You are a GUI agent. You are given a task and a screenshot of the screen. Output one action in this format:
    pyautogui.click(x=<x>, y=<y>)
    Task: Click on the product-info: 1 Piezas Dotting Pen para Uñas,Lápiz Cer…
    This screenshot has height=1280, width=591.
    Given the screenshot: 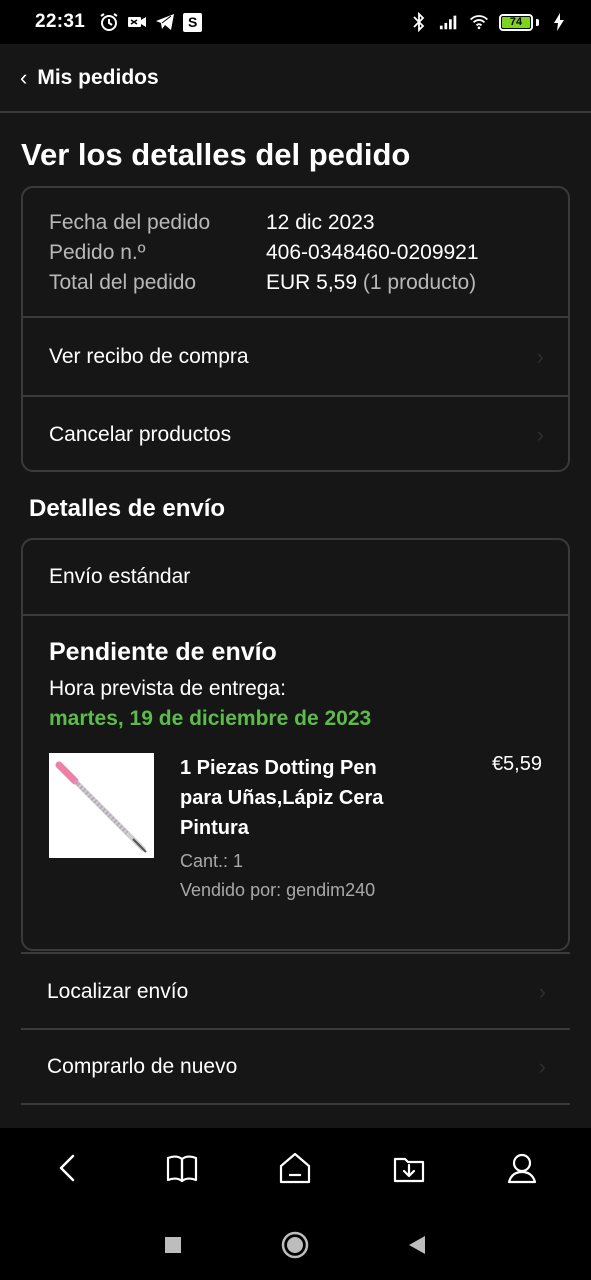 What is the action you would take?
    pyautogui.click(x=300, y=827)
    